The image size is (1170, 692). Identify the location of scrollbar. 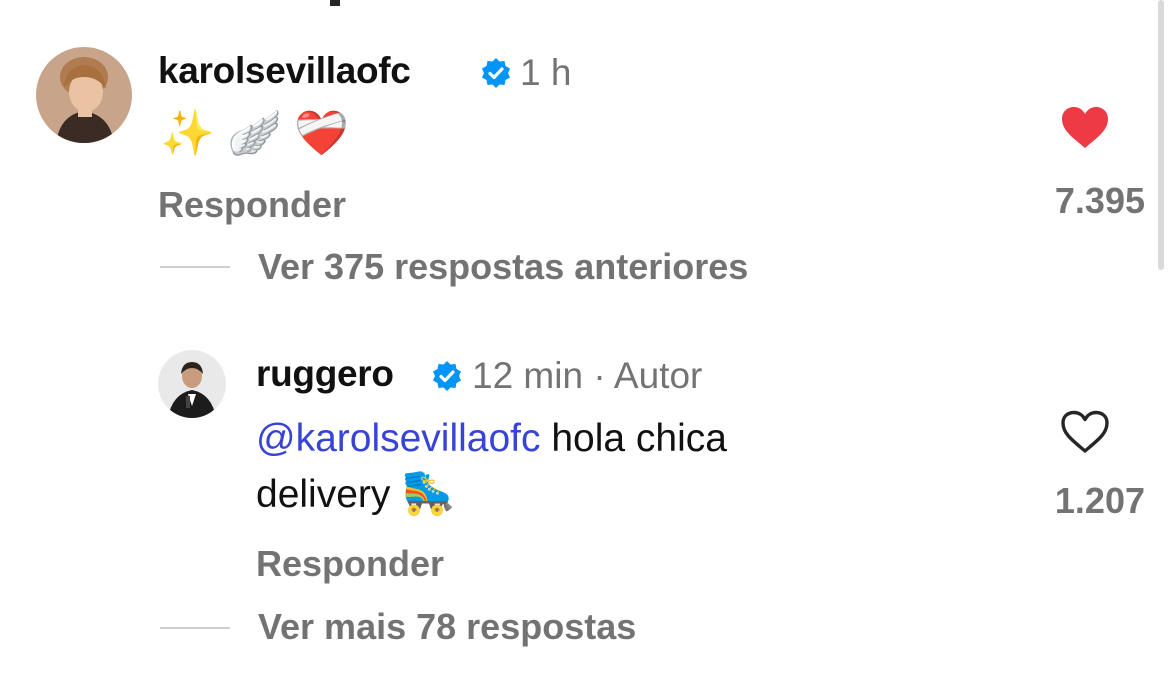
(1161, 135).